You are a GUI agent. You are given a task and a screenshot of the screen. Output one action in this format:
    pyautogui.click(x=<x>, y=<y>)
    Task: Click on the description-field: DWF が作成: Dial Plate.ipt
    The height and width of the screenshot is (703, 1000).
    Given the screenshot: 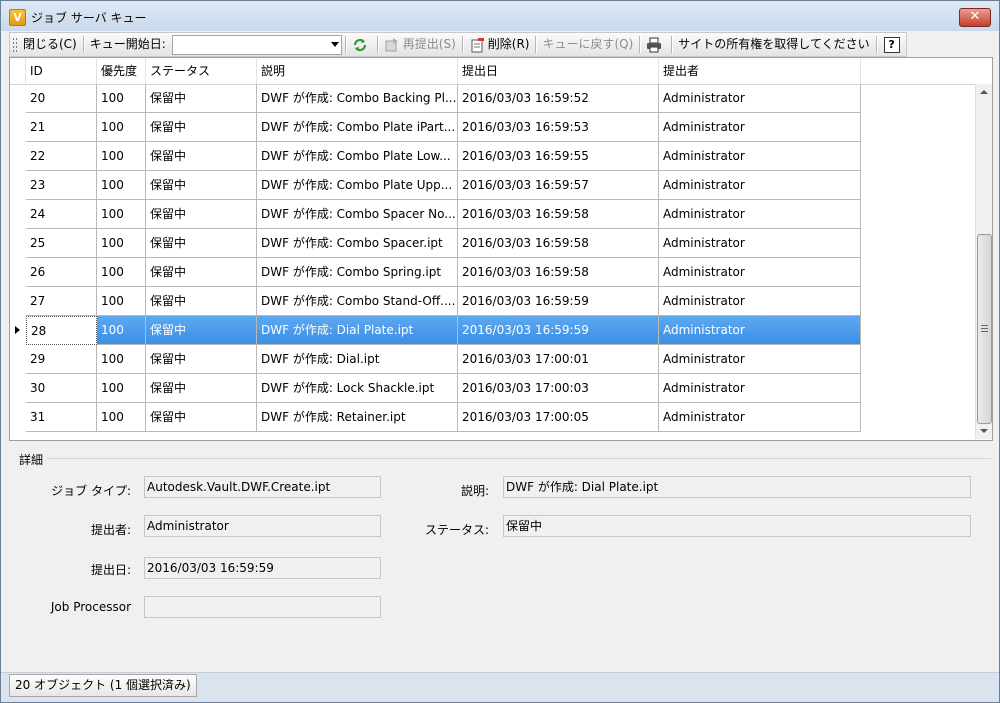 What is the action you would take?
    pyautogui.click(x=737, y=487)
    